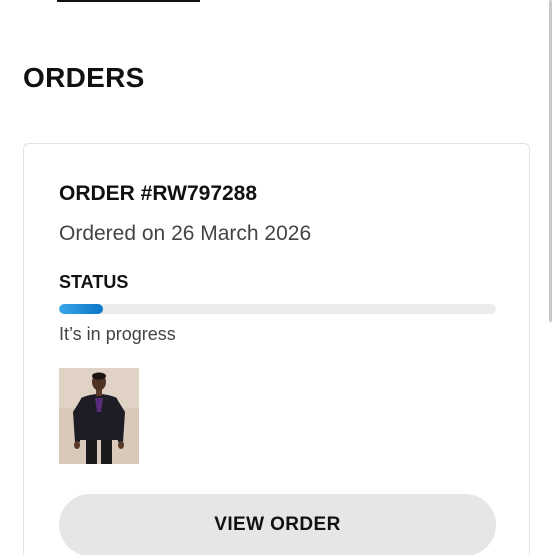 The height and width of the screenshot is (555, 555). Describe the element at coordinates (117, 334) in the screenshot. I see `status-text: It’s in progress` at that location.